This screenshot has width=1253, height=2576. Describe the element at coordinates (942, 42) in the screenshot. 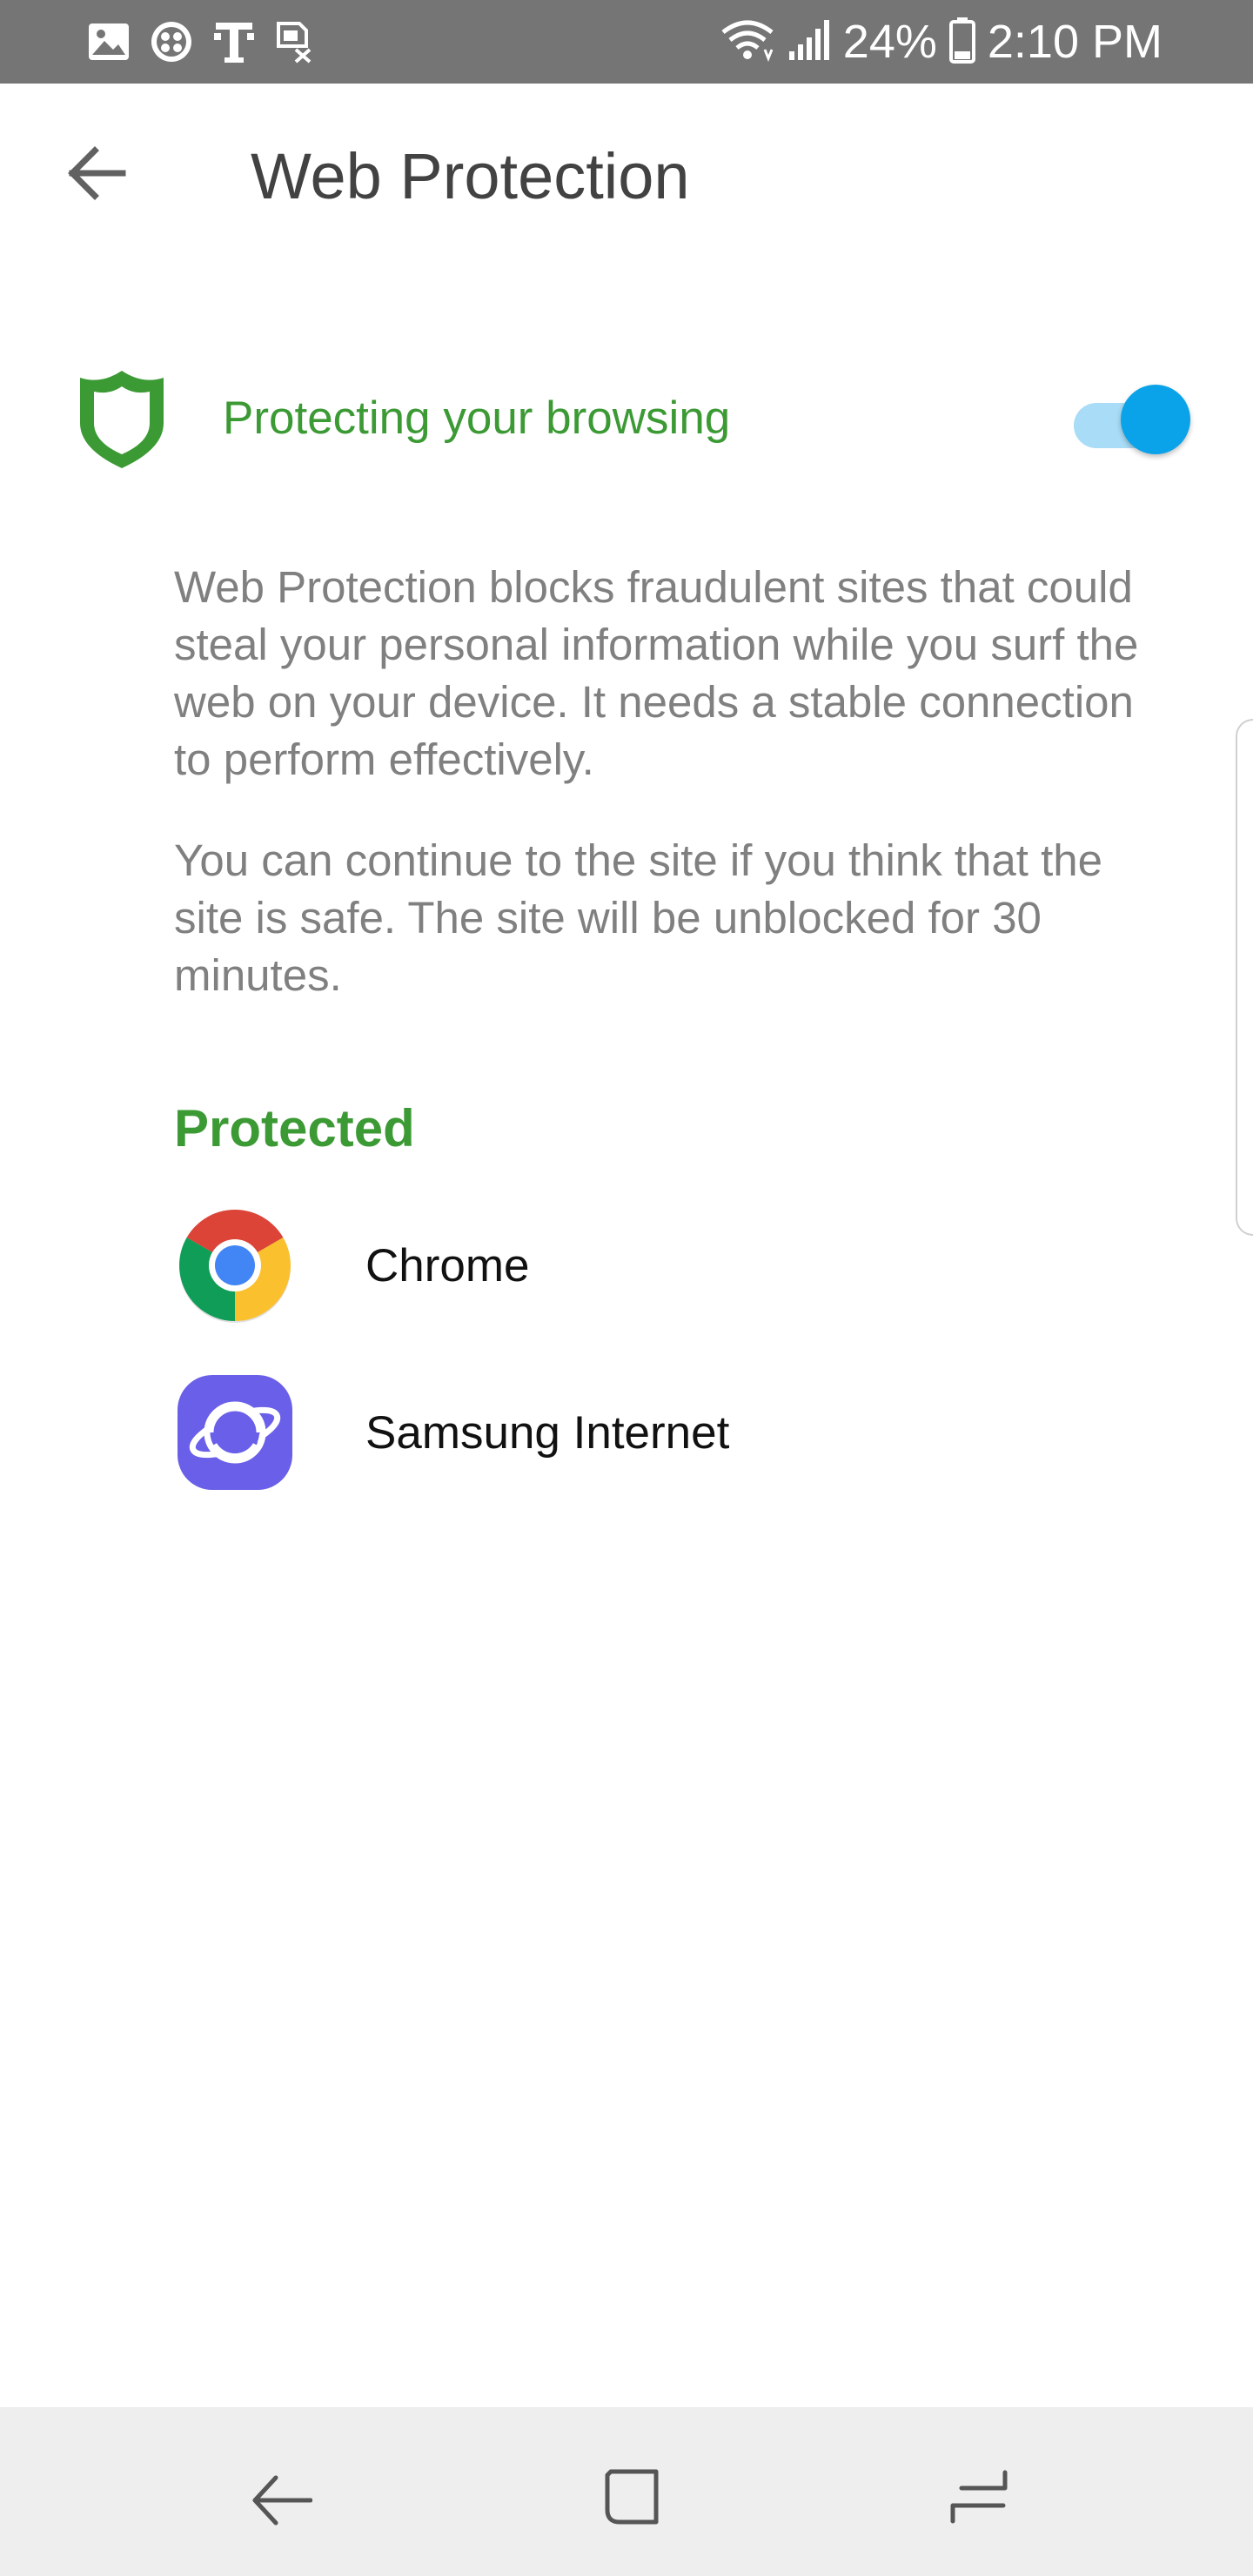

I see `system-status: 24% 2:10 PM` at that location.